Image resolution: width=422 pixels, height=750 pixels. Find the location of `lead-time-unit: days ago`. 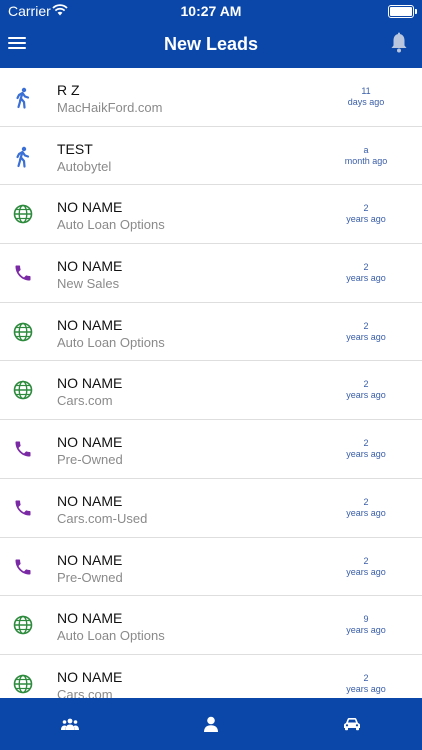

lead-time-unit: days ago is located at coordinates (366, 102).